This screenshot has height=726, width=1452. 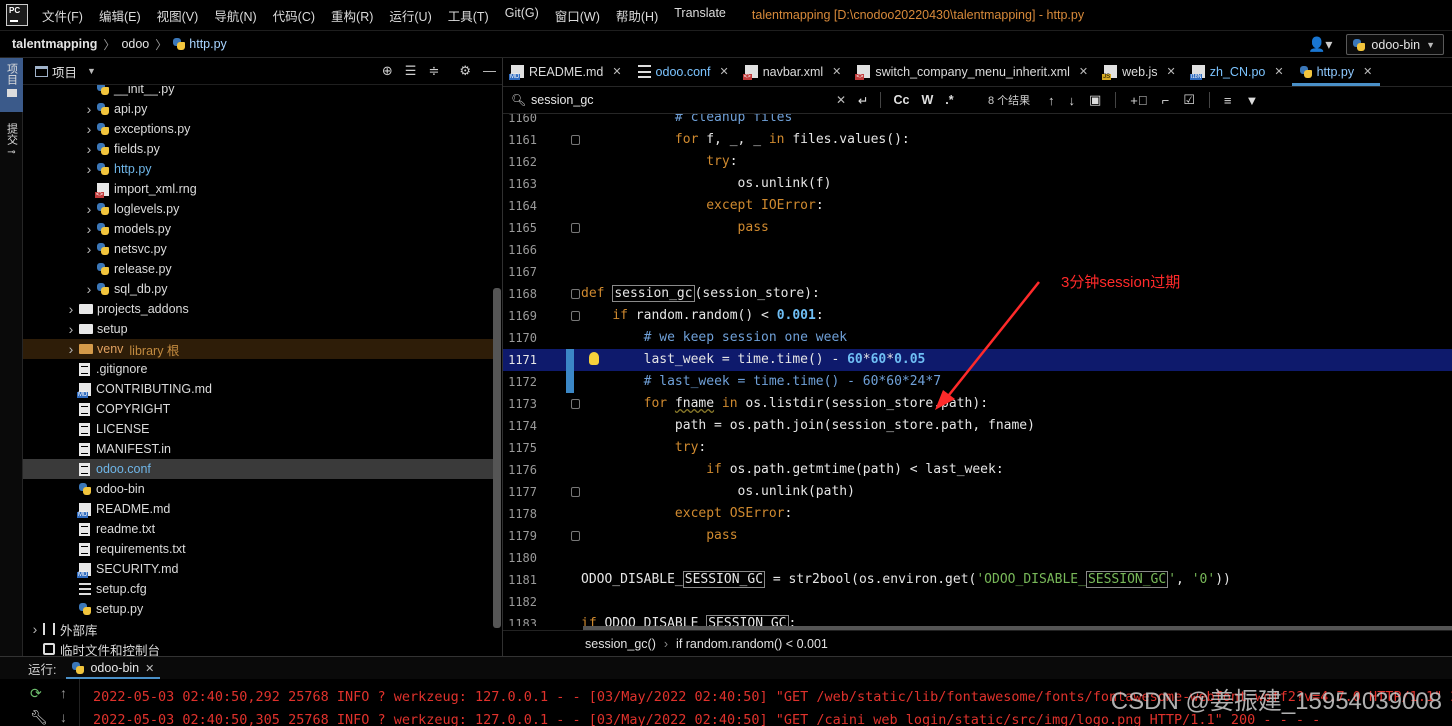 I want to click on tree-item: 临时文件和控制台, so click(x=258, y=647).